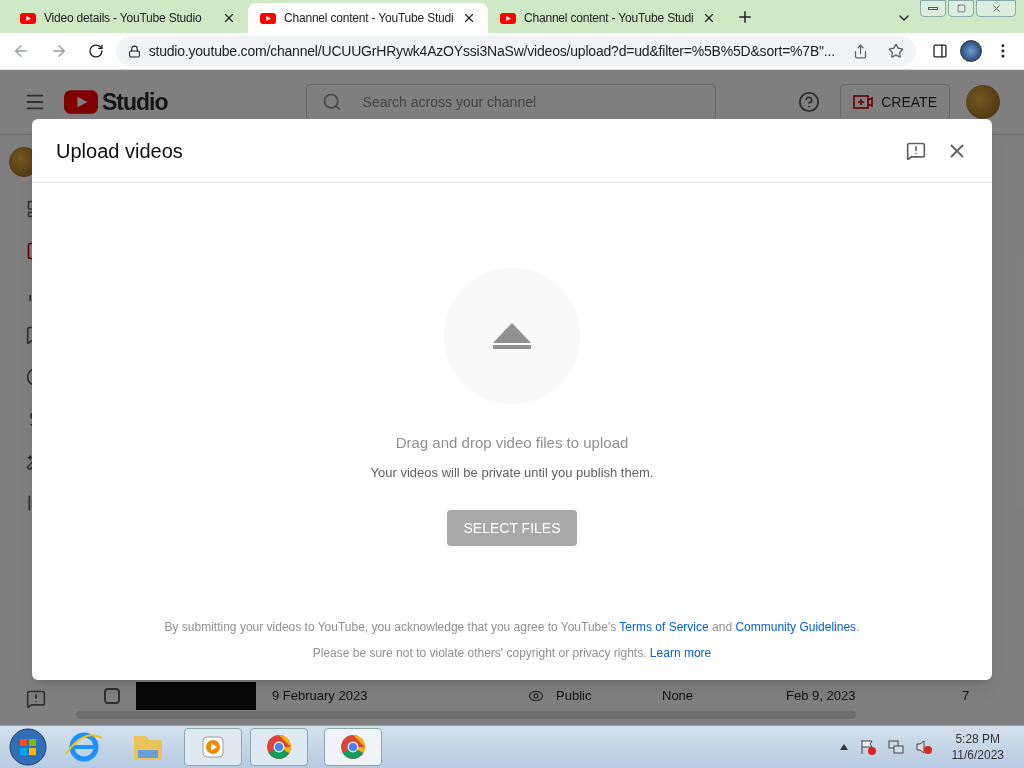  I want to click on show-hidden-icon, so click(843, 747).